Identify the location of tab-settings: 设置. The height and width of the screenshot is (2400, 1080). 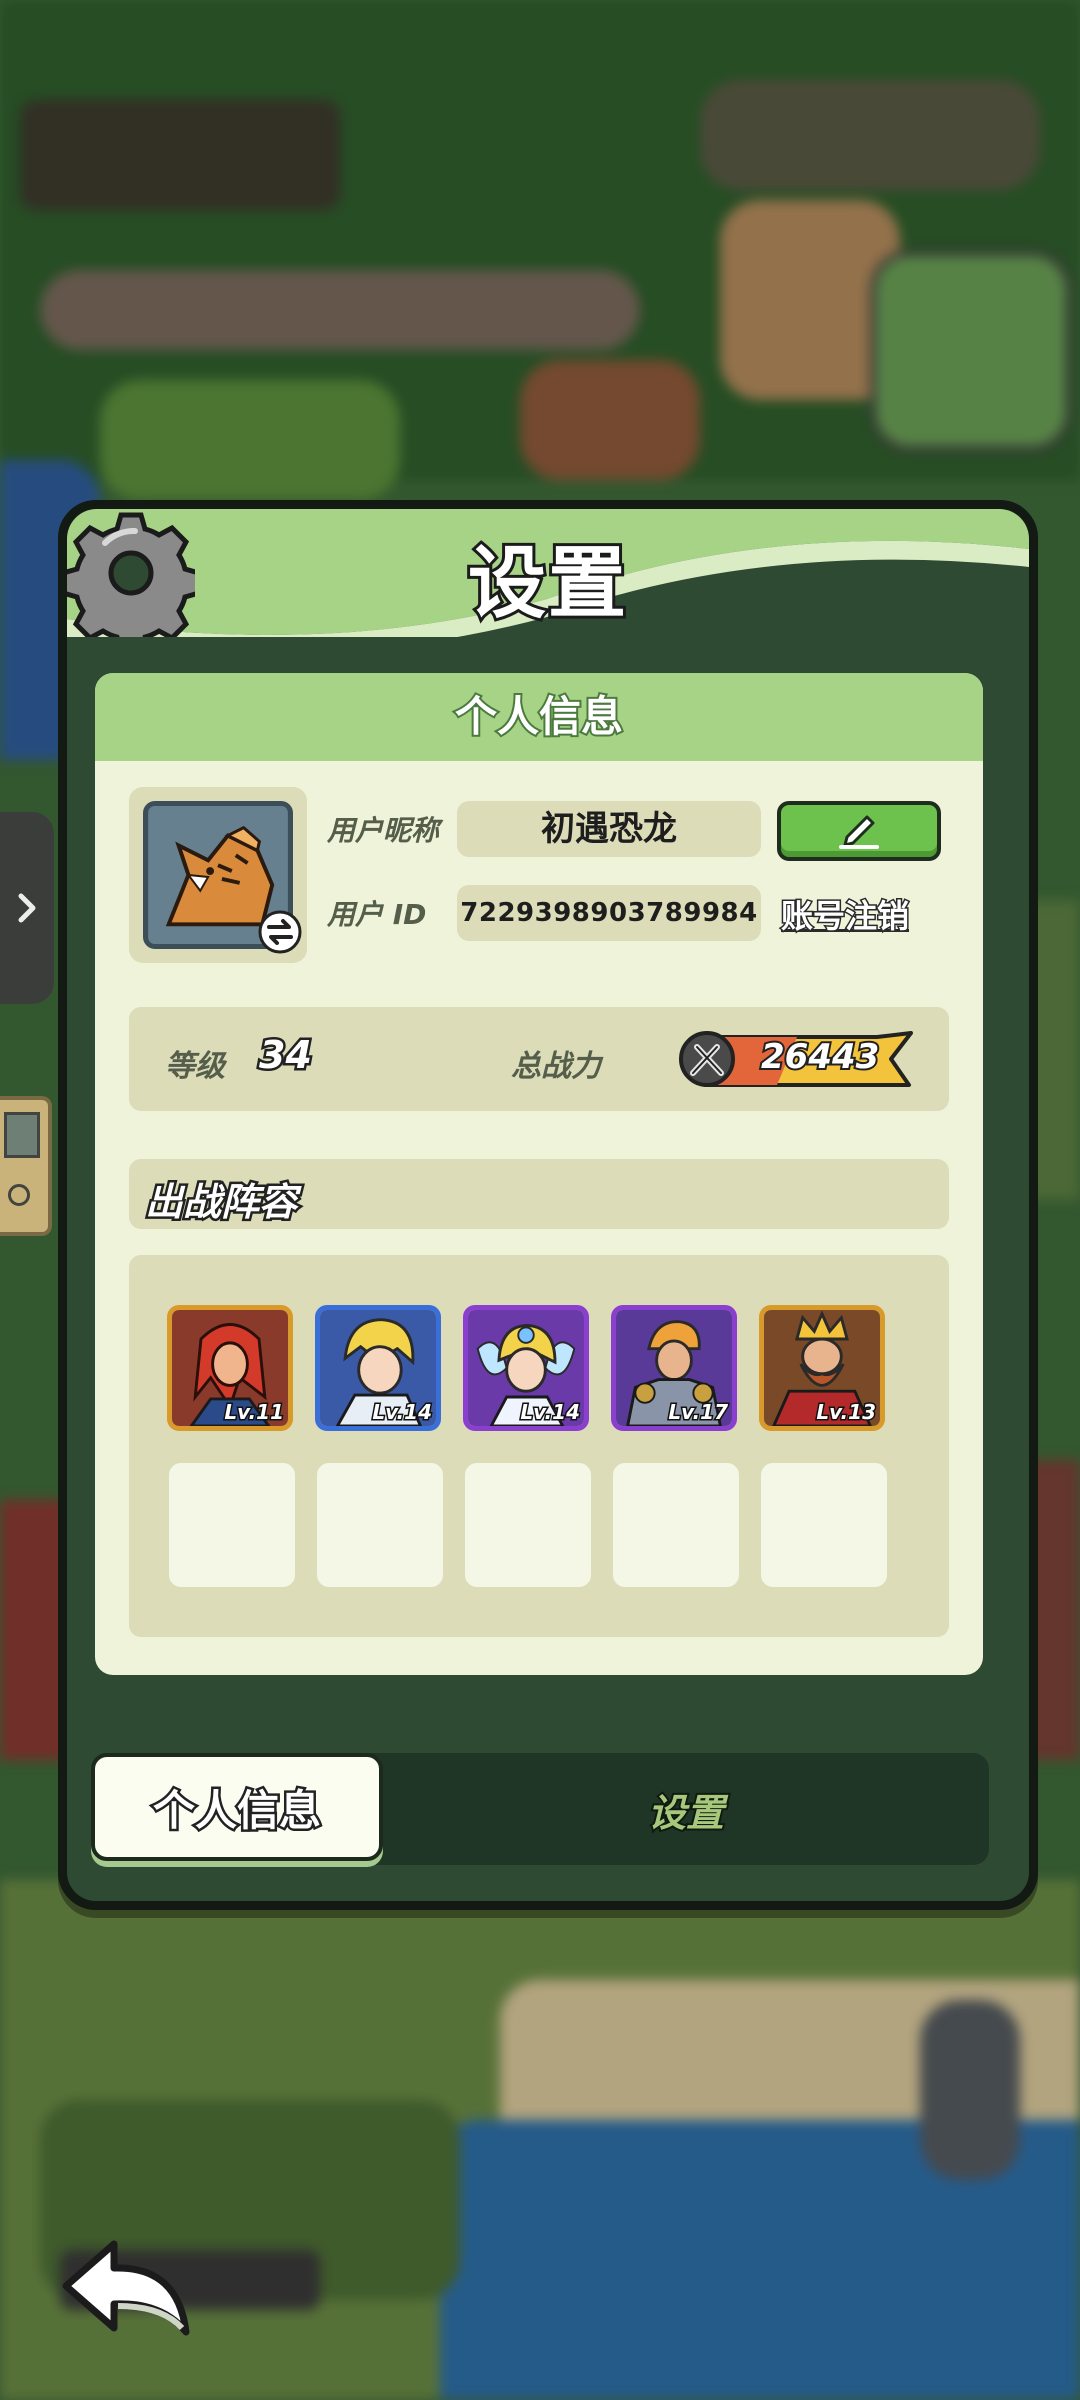
(686, 1809).